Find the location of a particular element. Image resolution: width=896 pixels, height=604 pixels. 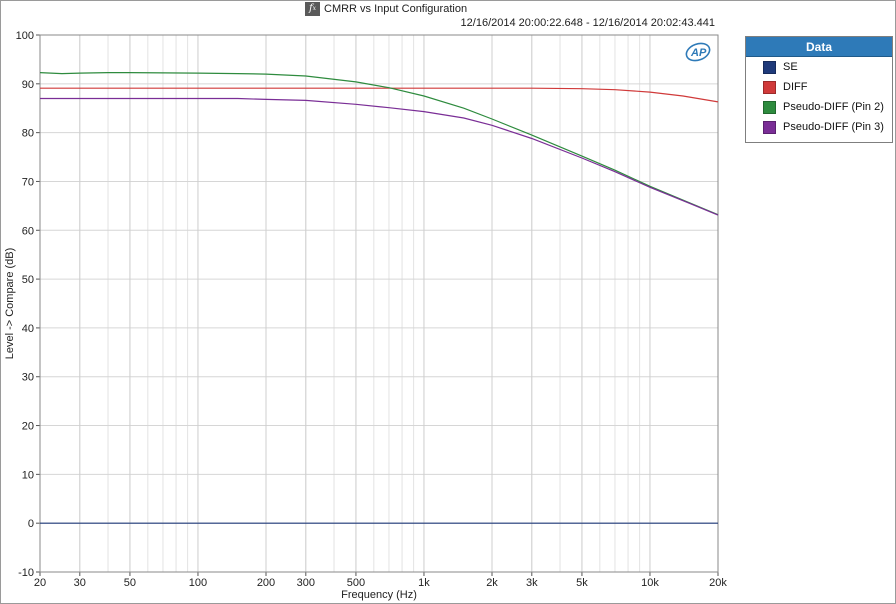

legend-item-pseudo-diff-pin2: Pseudo-DIFF (Pin 2) is located at coordinates (819, 107).